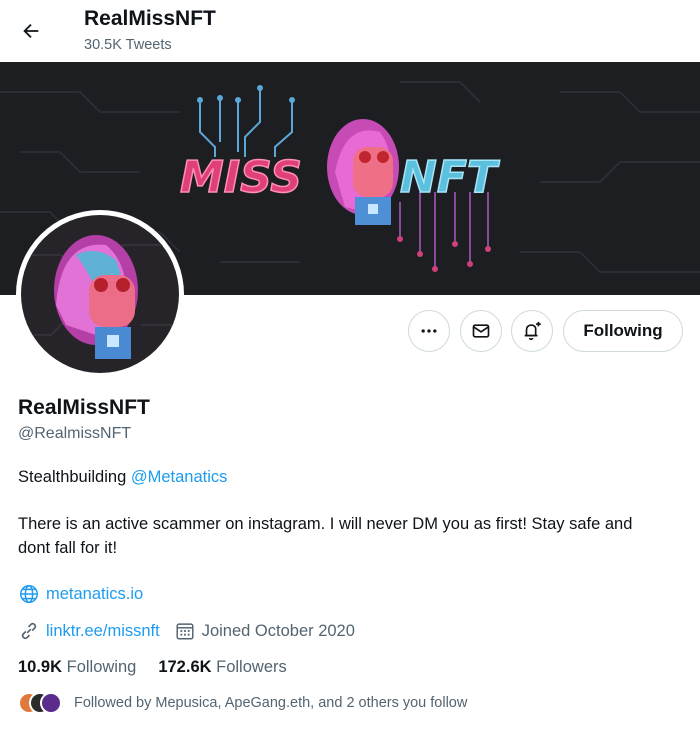  Describe the element at coordinates (29, 631) in the screenshot. I see `link-icon` at that location.